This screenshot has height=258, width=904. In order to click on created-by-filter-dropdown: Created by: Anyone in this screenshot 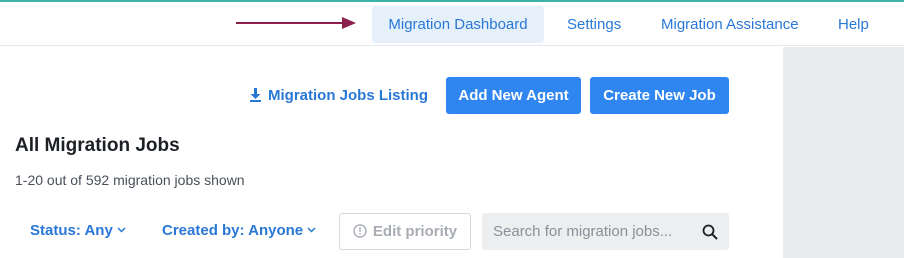, I will do `click(239, 230)`.